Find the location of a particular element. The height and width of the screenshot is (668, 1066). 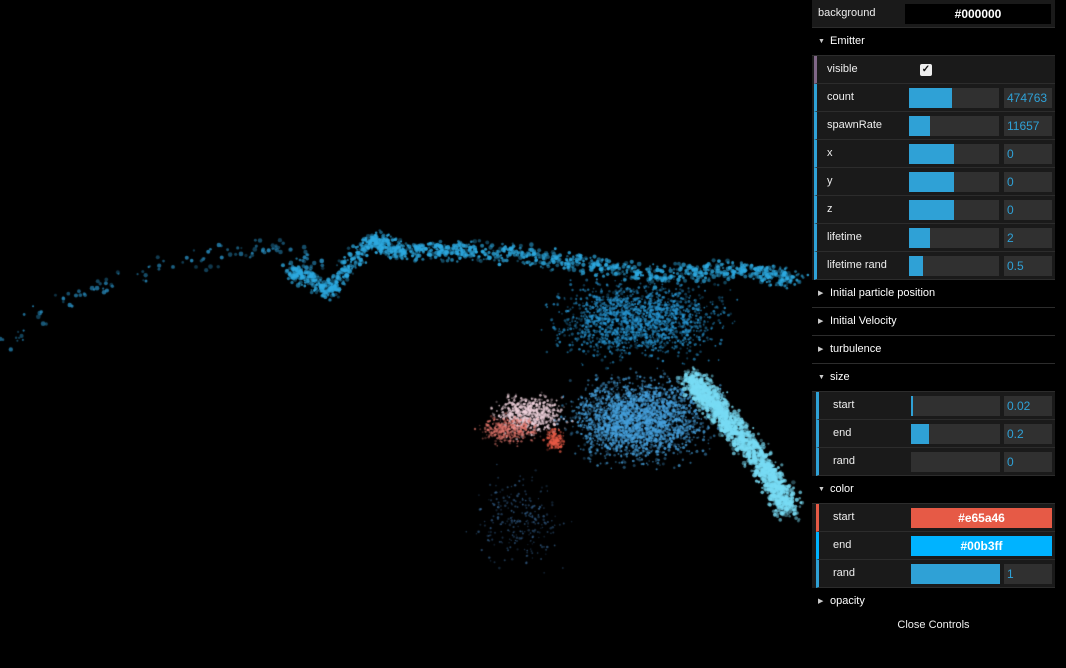

x-row: x0 is located at coordinates (934, 154).